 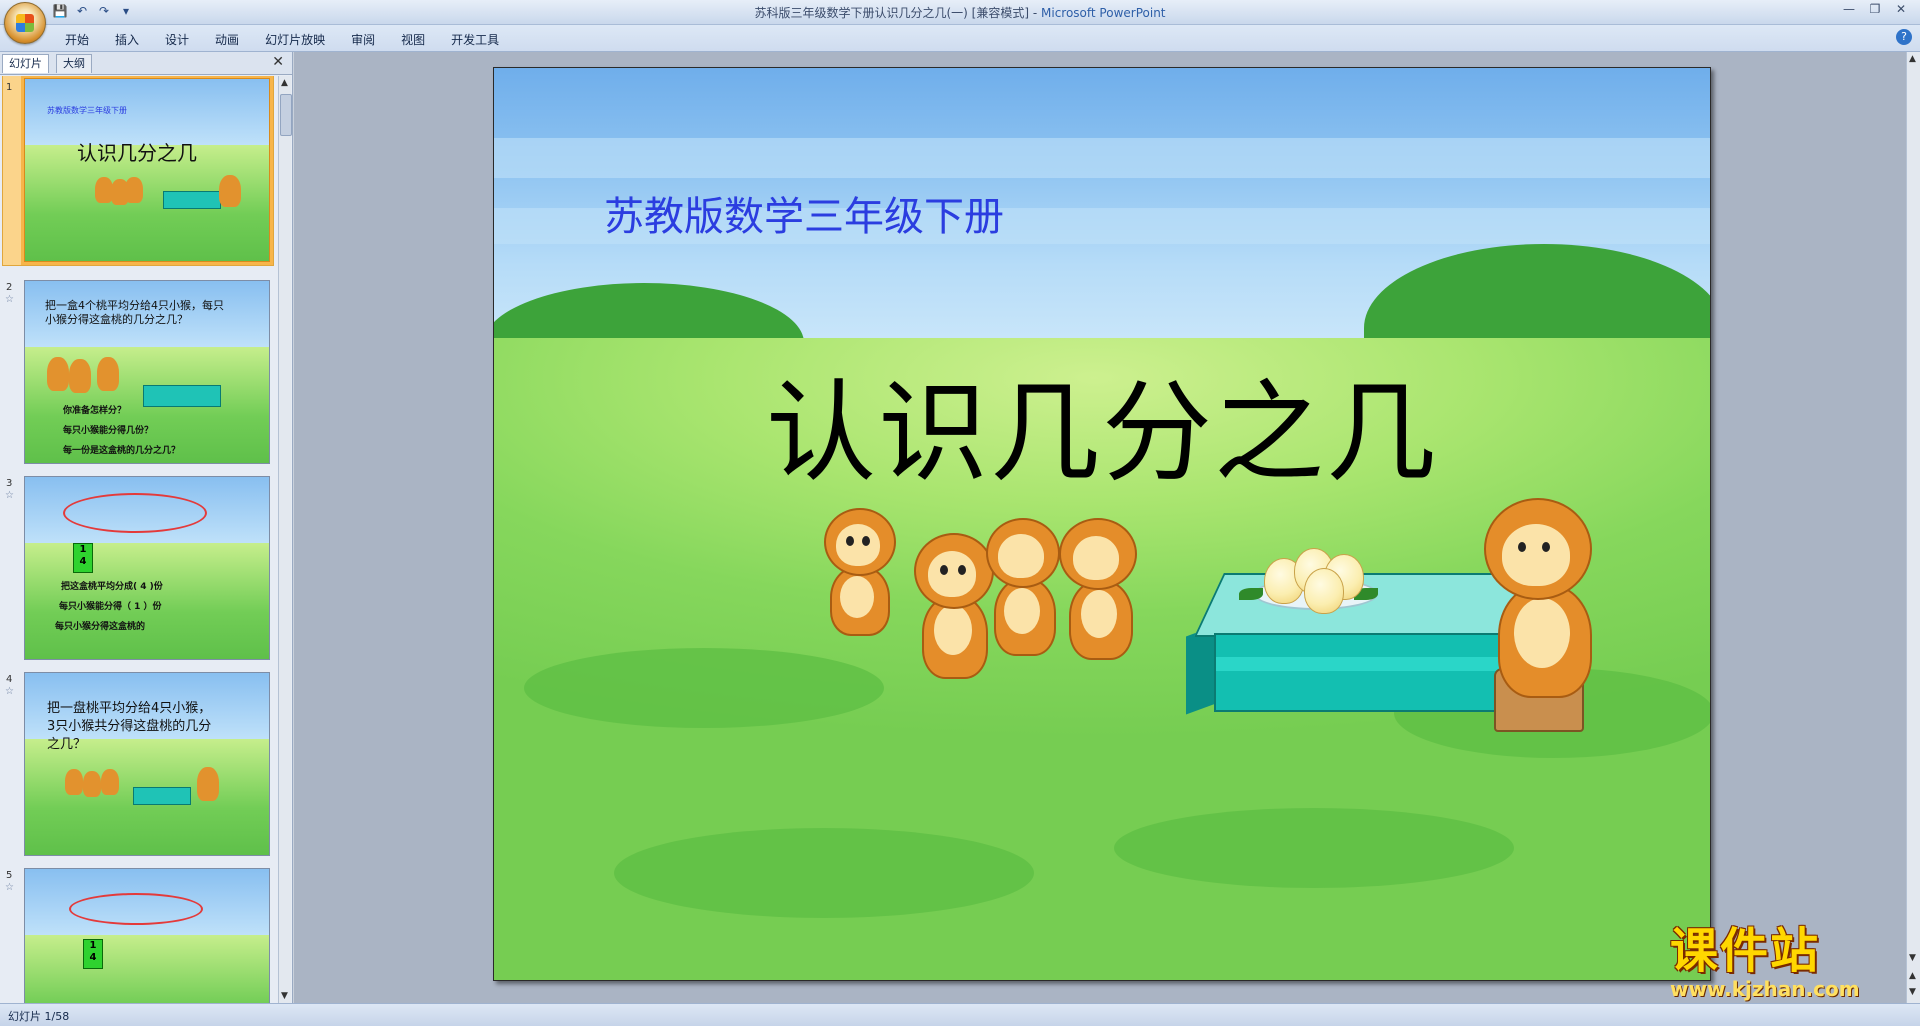 What do you see at coordinates (286, 115) in the screenshot?
I see `scrollbar-thumb` at bounding box center [286, 115].